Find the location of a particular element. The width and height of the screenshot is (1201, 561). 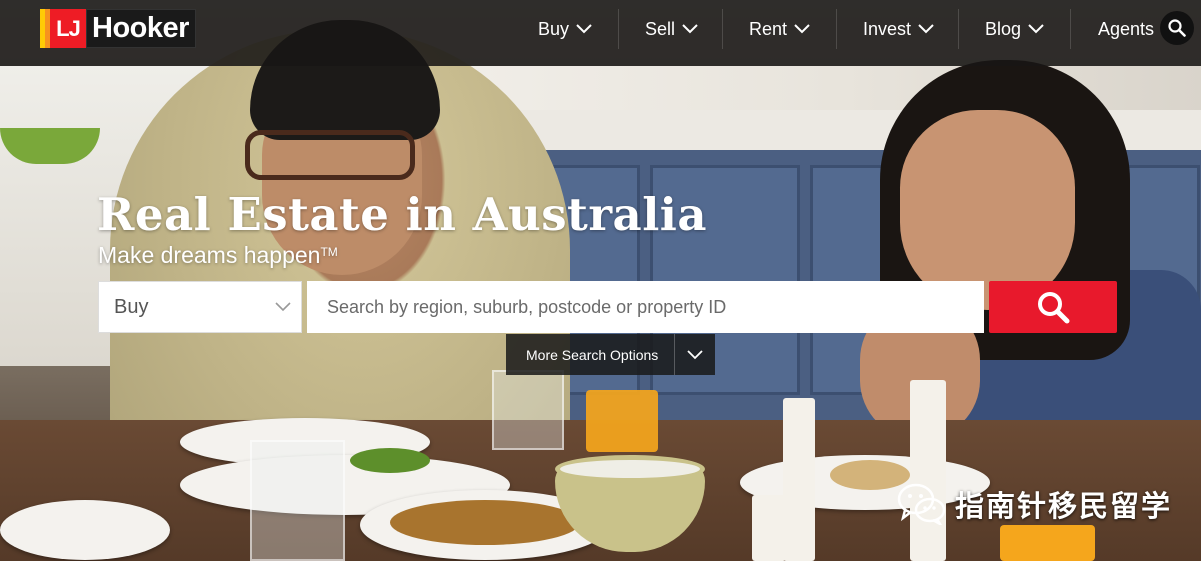

more-options-toggle is located at coordinates (694, 354).